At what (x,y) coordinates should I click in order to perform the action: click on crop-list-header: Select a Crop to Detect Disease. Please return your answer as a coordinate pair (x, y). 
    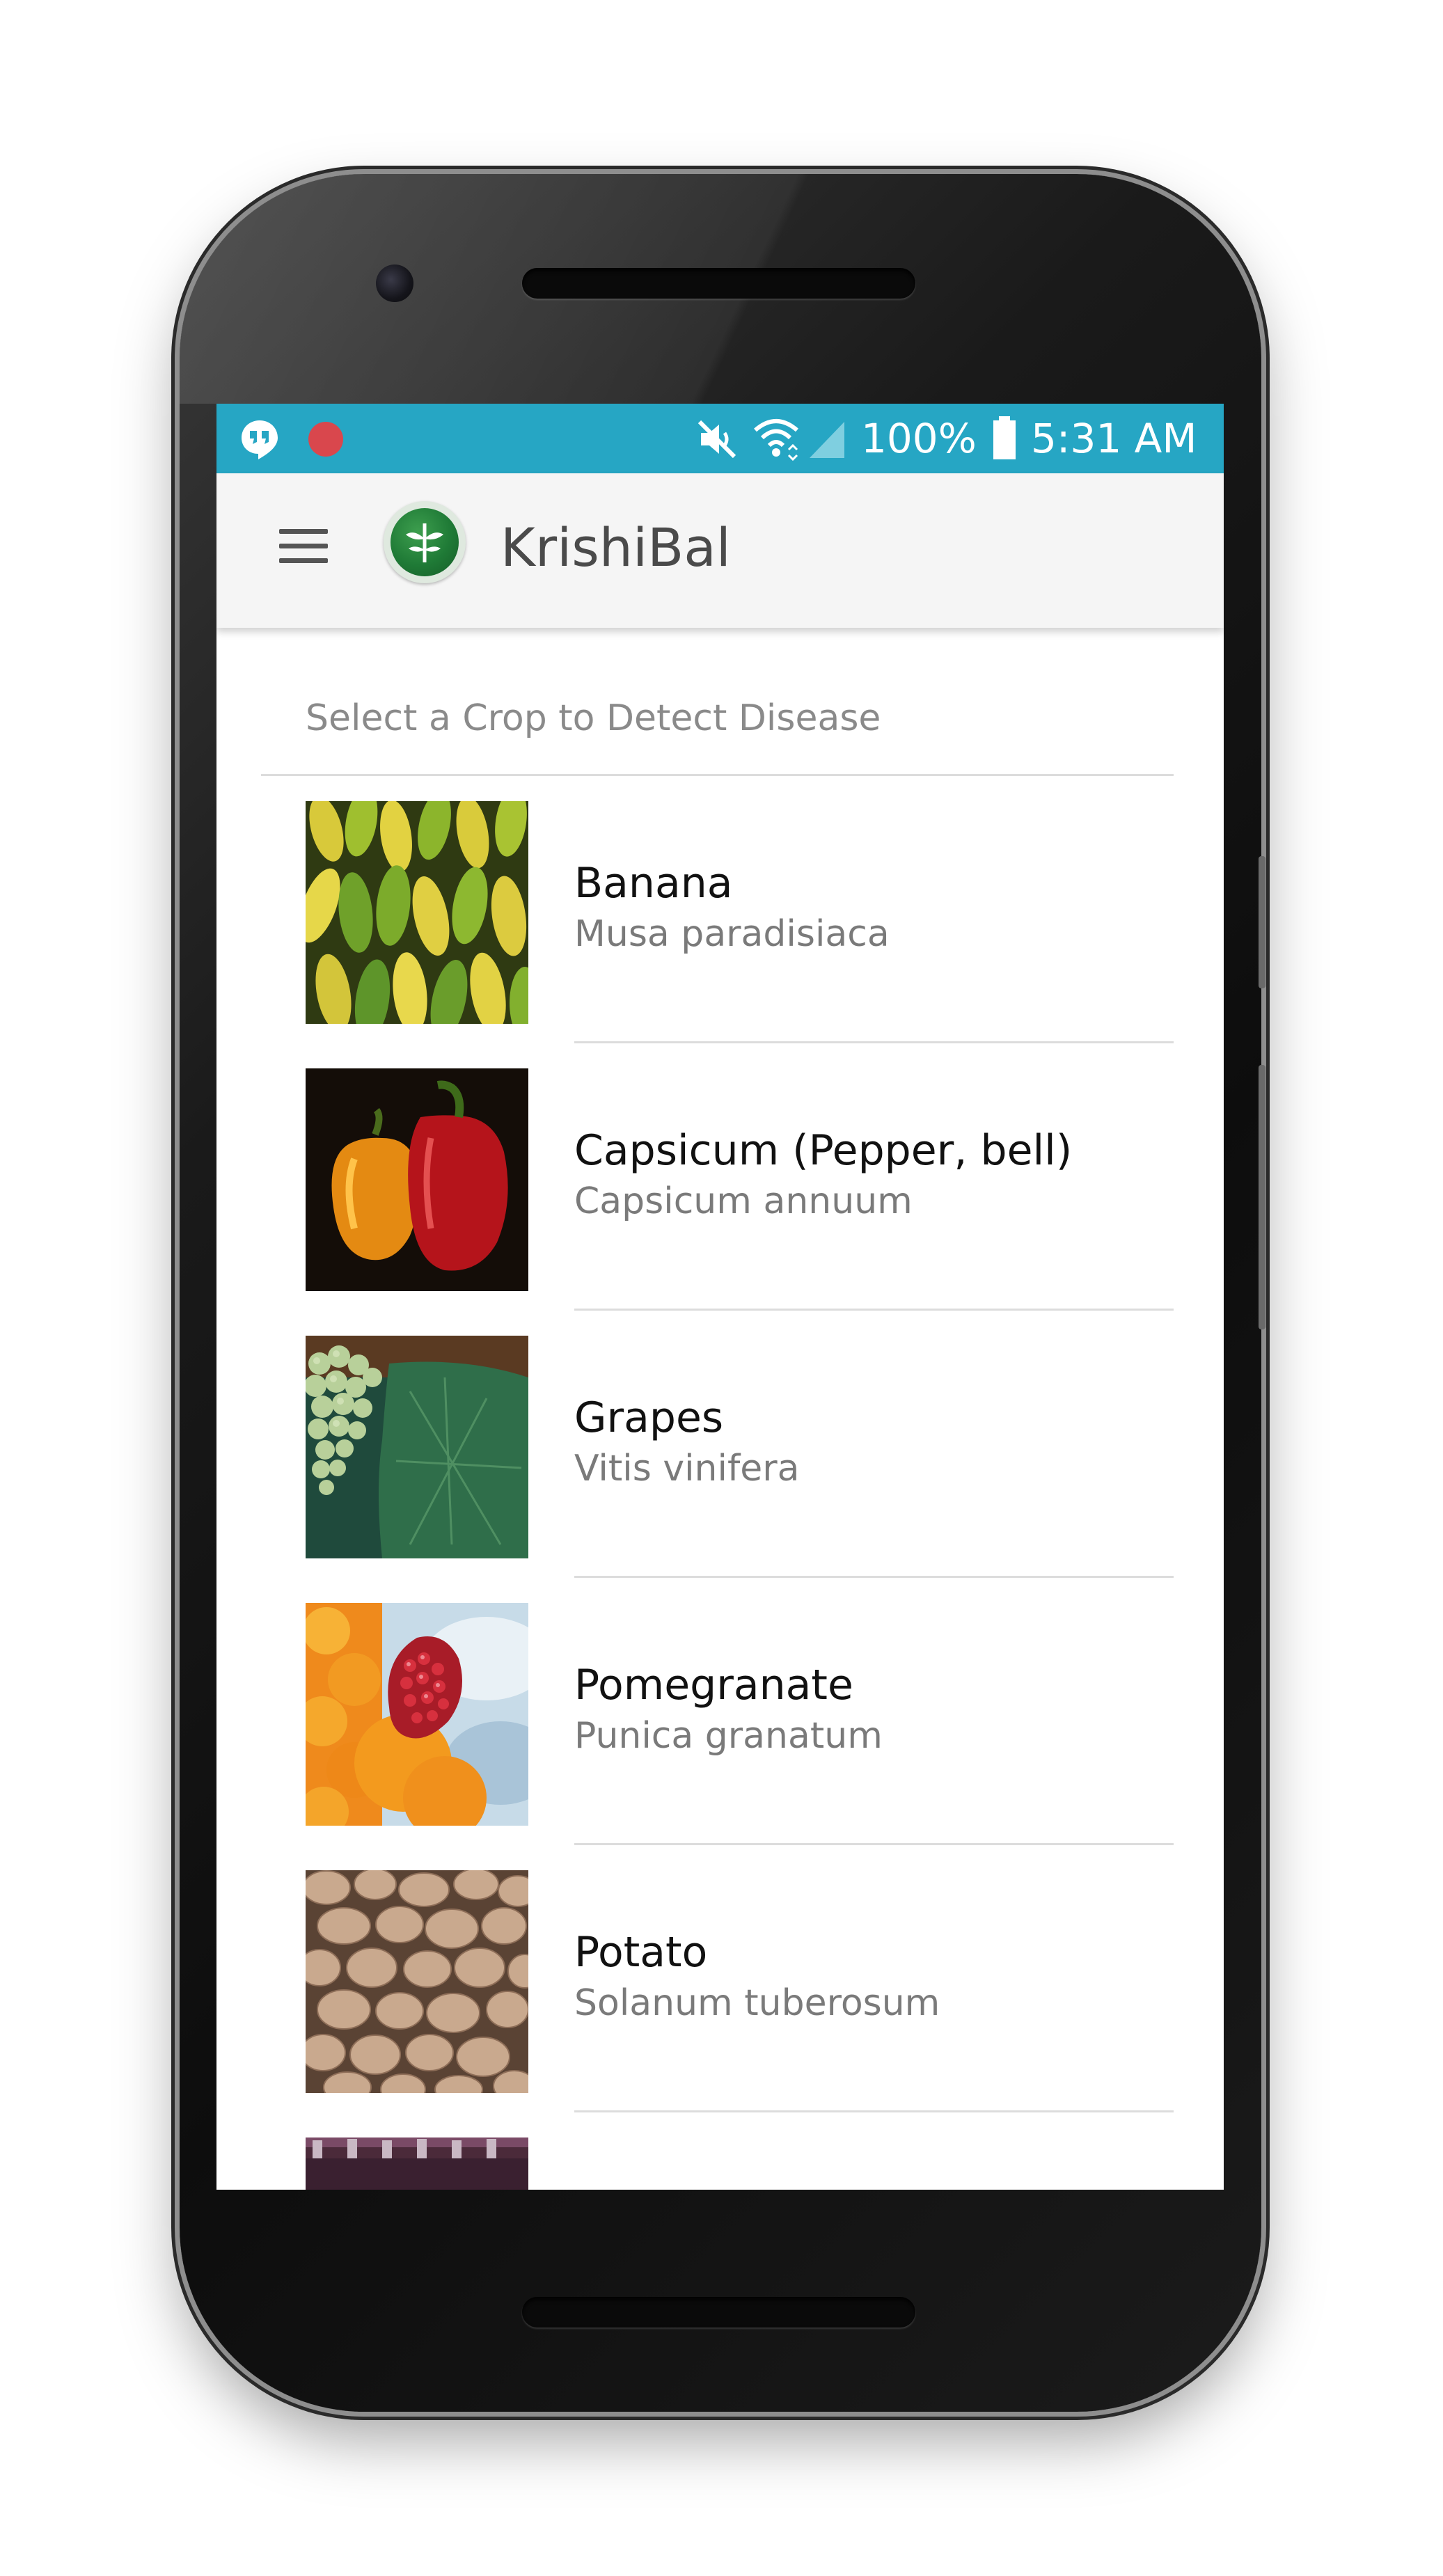
    Looking at the image, I should click on (593, 718).